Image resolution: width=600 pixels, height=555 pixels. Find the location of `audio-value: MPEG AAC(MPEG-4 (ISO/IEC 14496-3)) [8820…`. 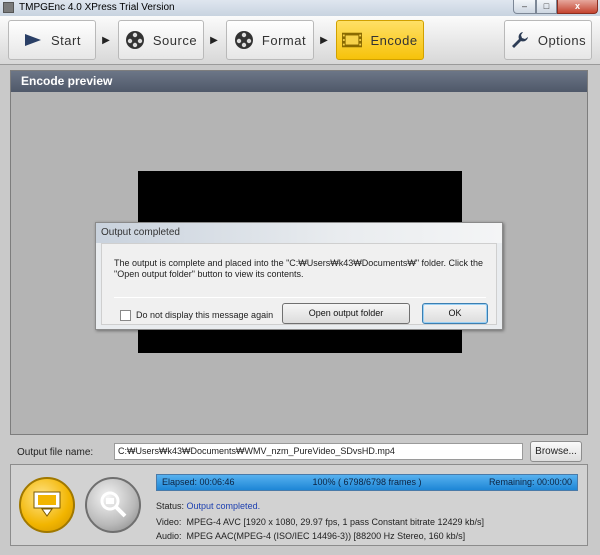

audio-value: MPEG AAC(MPEG-4 (ISO/IEC 14496-3)) [8820… is located at coordinates (326, 536).